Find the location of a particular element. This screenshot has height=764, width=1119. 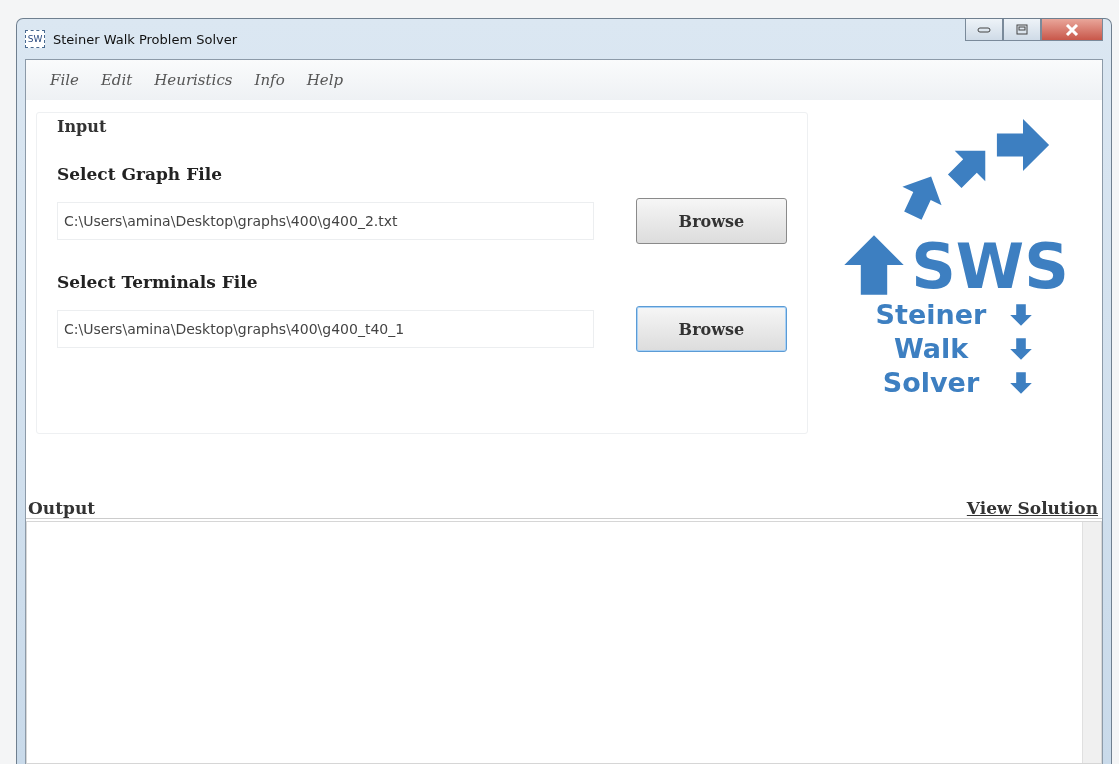

minimize-button is located at coordinates (984, 30).